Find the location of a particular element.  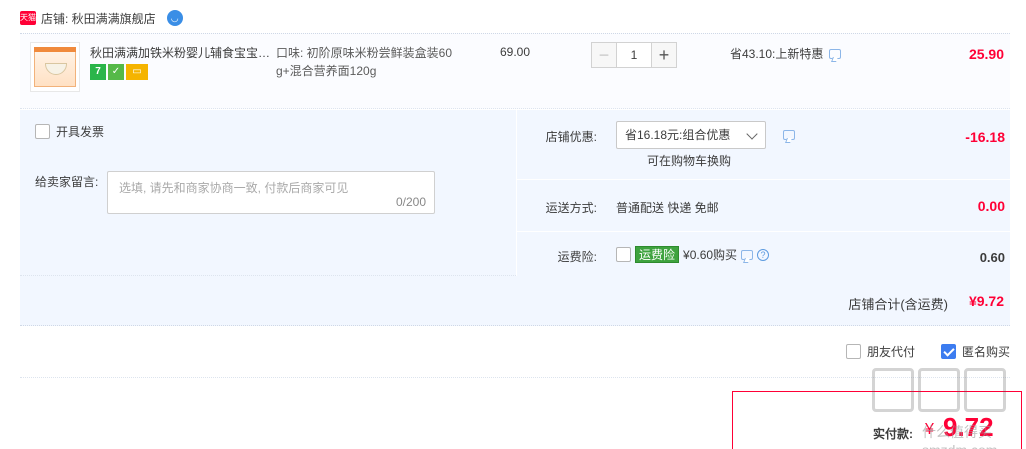

shipping-method: 普通配送 快递 免邮 is located at coordinates (667, 208).